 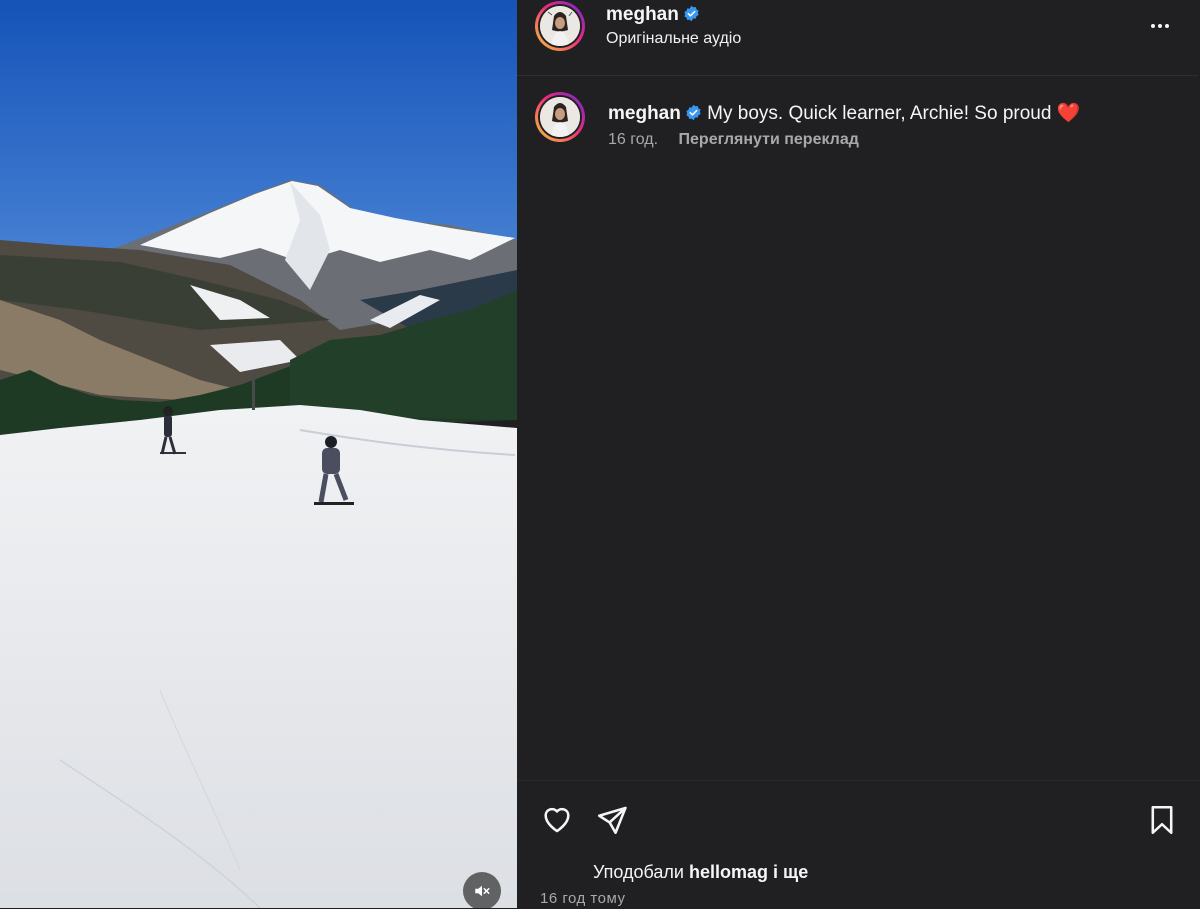 I want to click on caption-meta: 16 год. Переглянути переклад, so click(x=733, y=140).